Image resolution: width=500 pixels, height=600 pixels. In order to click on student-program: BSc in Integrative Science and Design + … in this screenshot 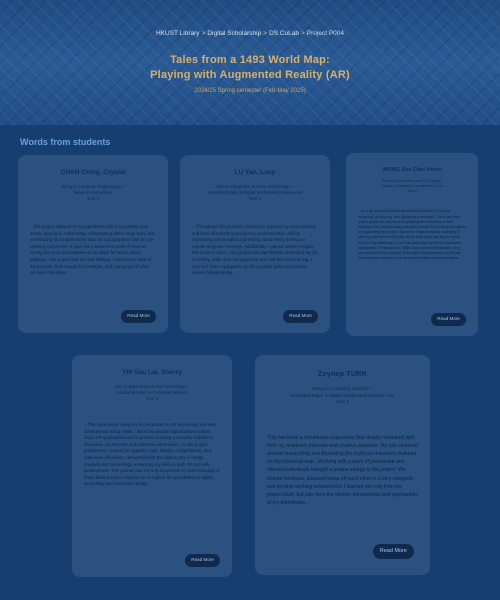, I will do `click(255, 192)`.